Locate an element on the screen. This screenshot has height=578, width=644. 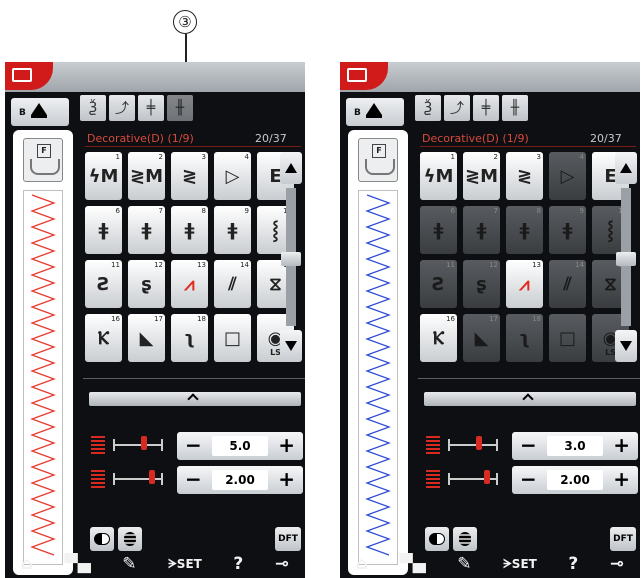
stitch-glyph-icon: ʅ is located at coordinates (189, 338).